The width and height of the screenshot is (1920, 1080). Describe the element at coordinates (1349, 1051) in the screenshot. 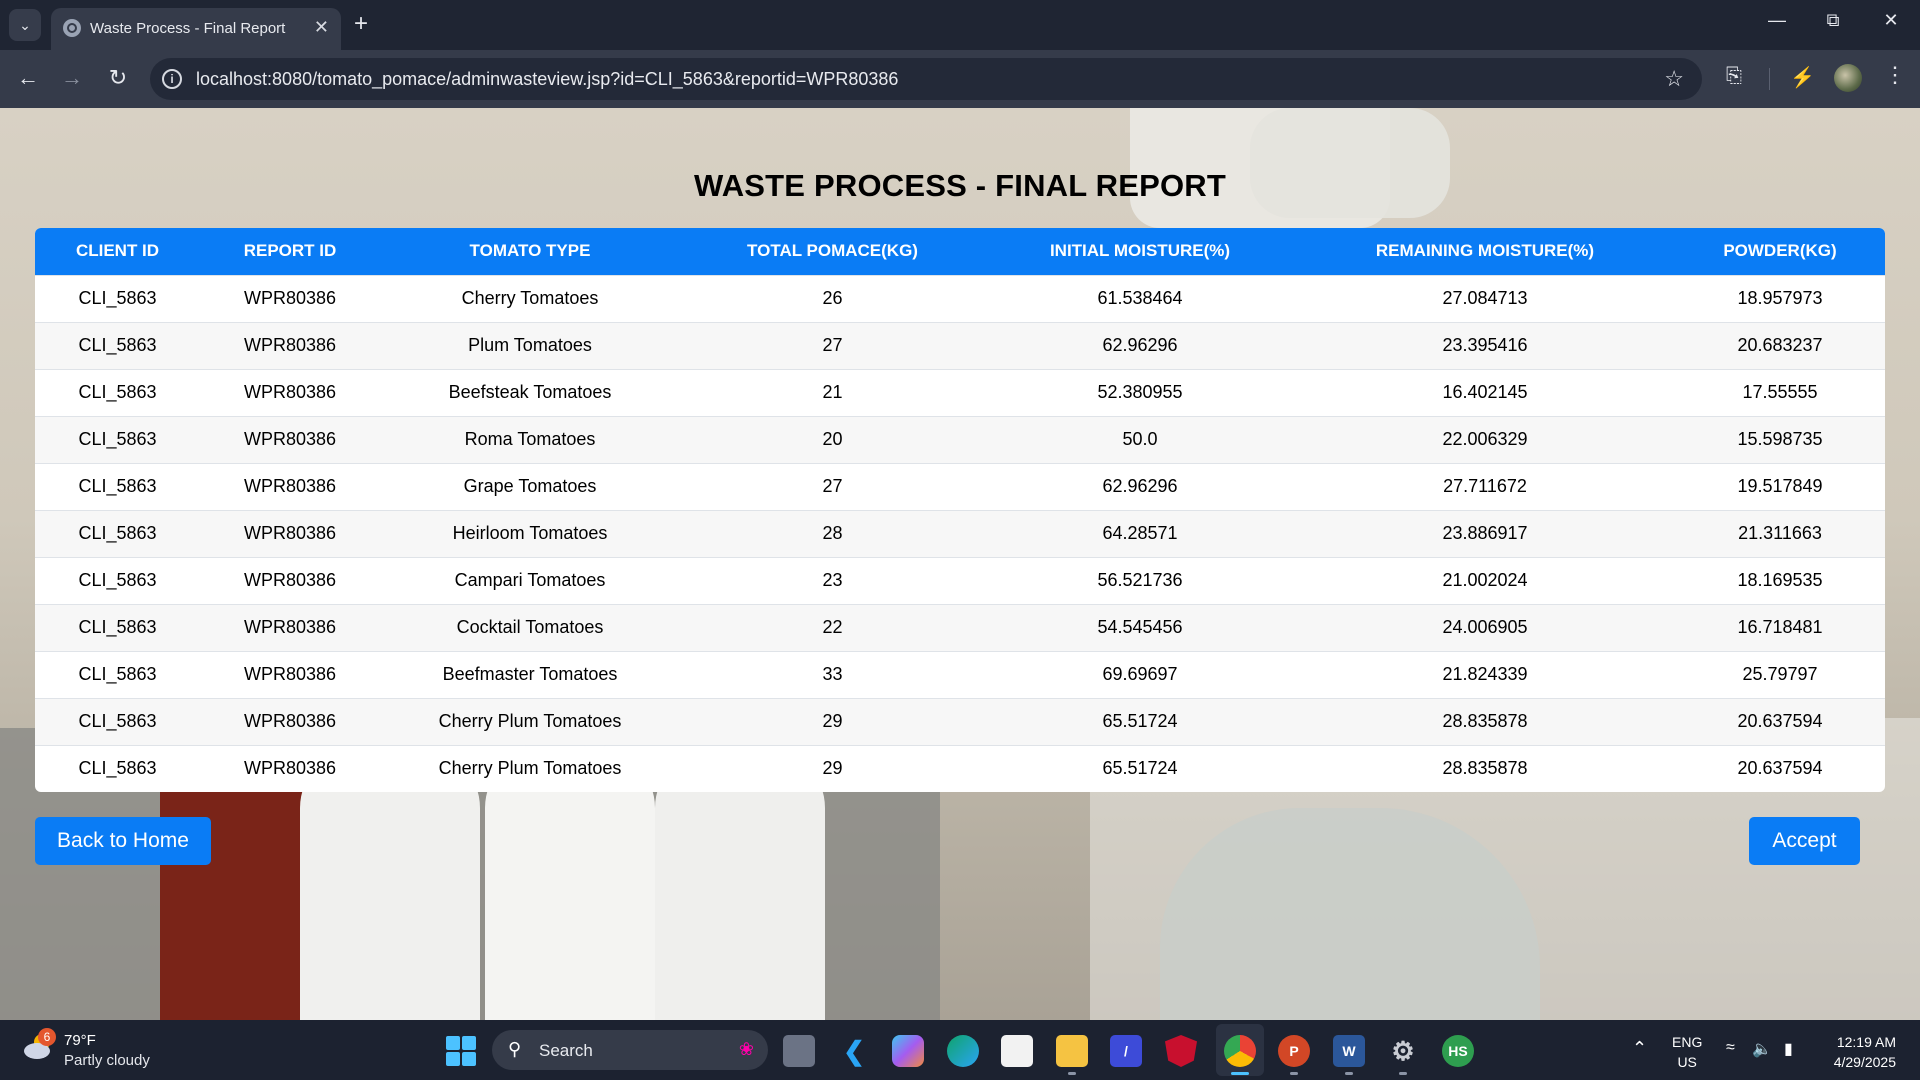

I see `word-icon: W` at that location.